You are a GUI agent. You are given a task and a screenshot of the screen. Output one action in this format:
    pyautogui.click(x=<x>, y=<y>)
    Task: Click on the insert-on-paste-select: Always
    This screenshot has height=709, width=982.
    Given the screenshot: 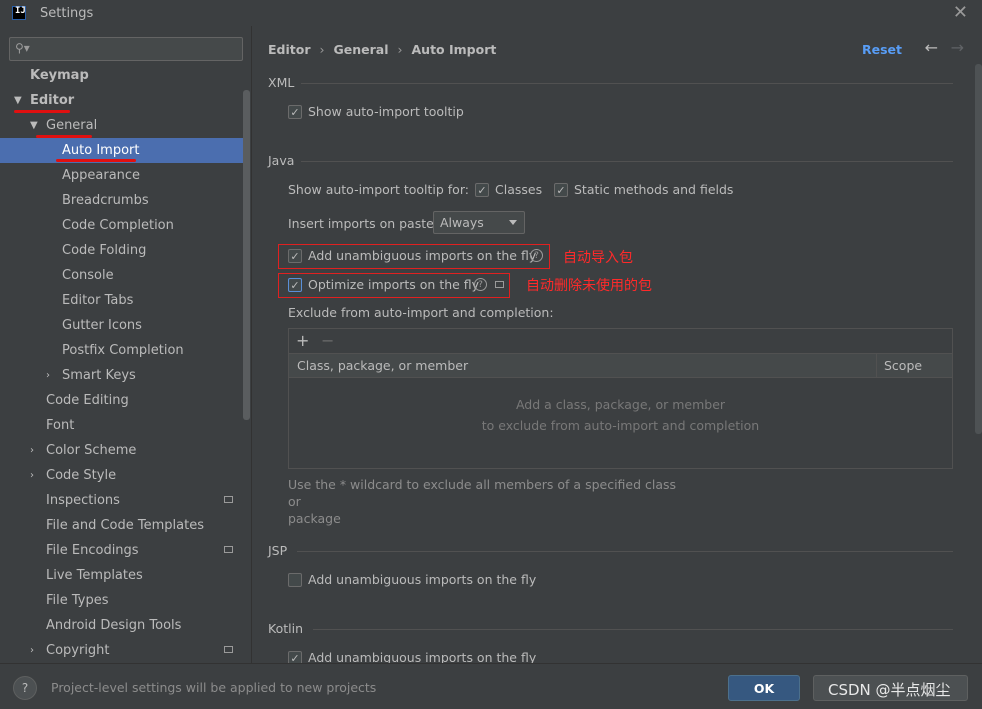 What is the action you would take?
    pyautogui.click(x=479, y=222)
    